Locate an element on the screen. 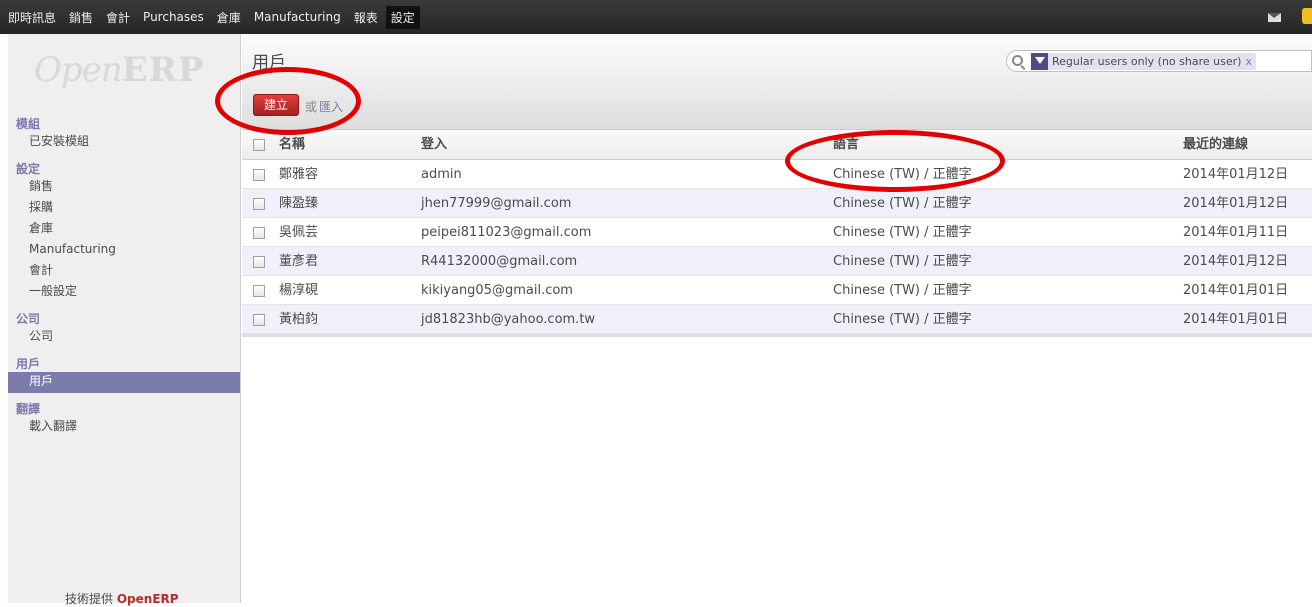 The image size is (1312, 607). powered-by-label: 技術提供 is located at coordinates (89, 599).